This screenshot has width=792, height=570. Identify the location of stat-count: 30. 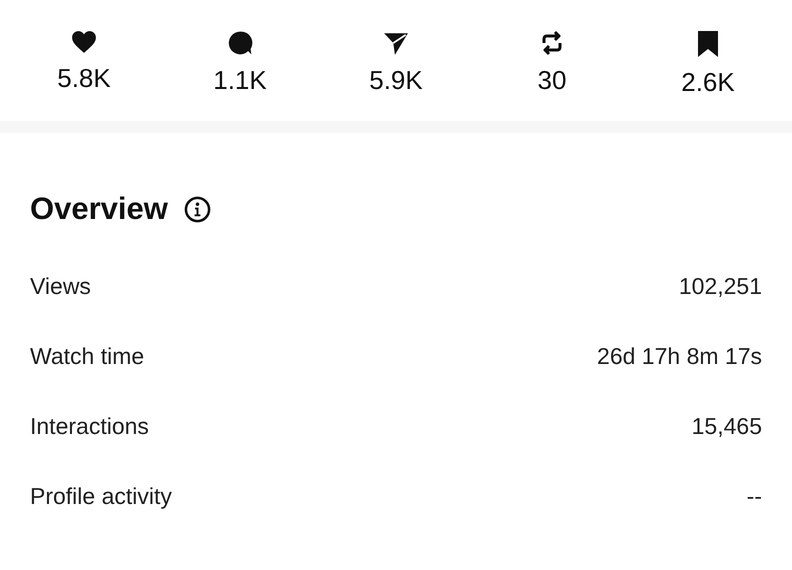
(552, 80).